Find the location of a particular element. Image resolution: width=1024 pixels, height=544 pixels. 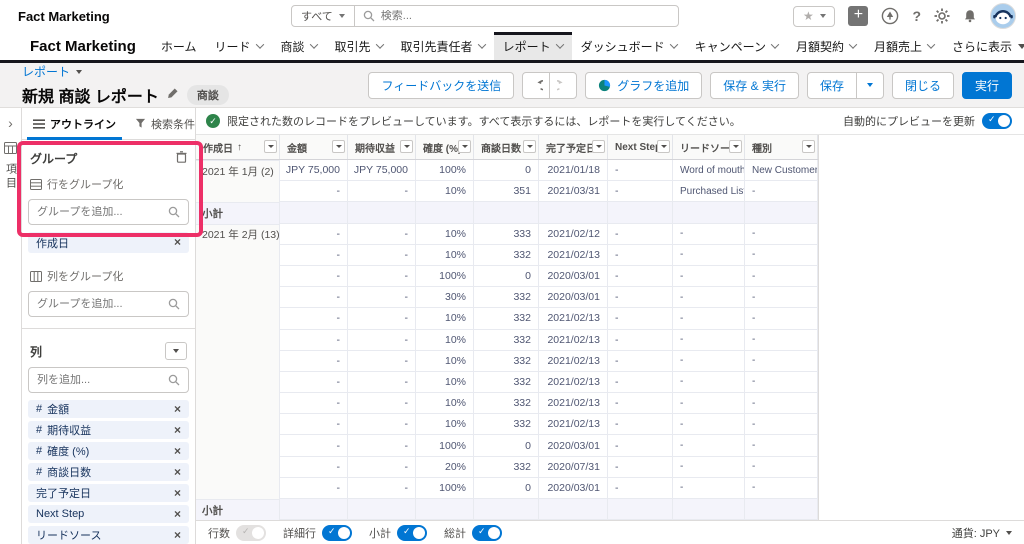

columns-menu-button is located at coordinates (176, 351).